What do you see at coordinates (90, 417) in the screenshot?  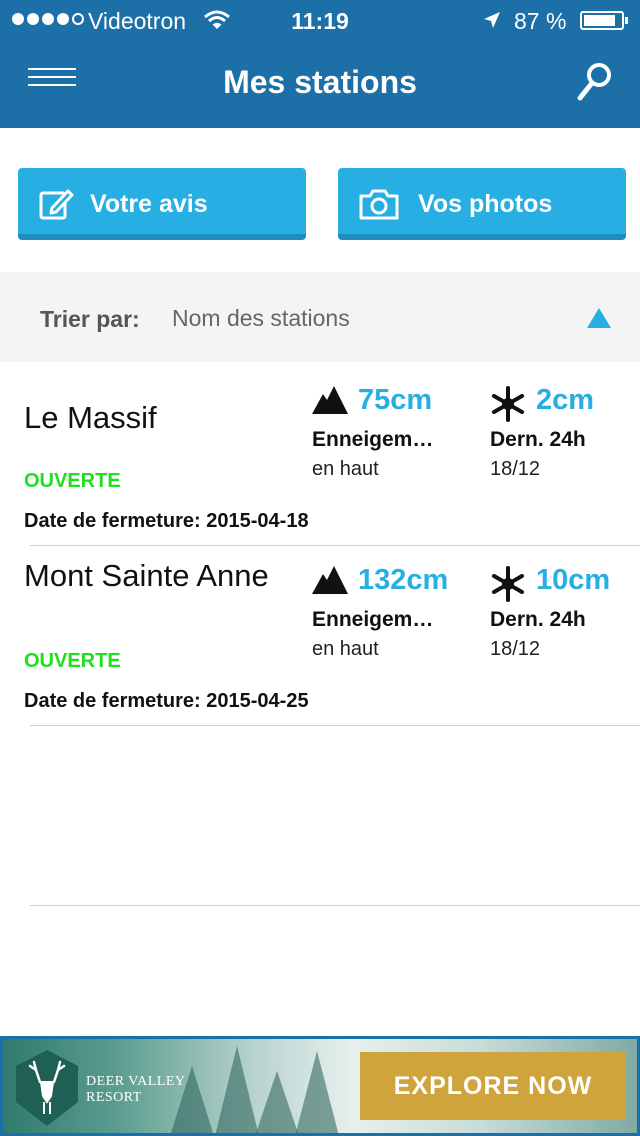 I see `station-name: Le Massif` at bounding box center [90, 417].